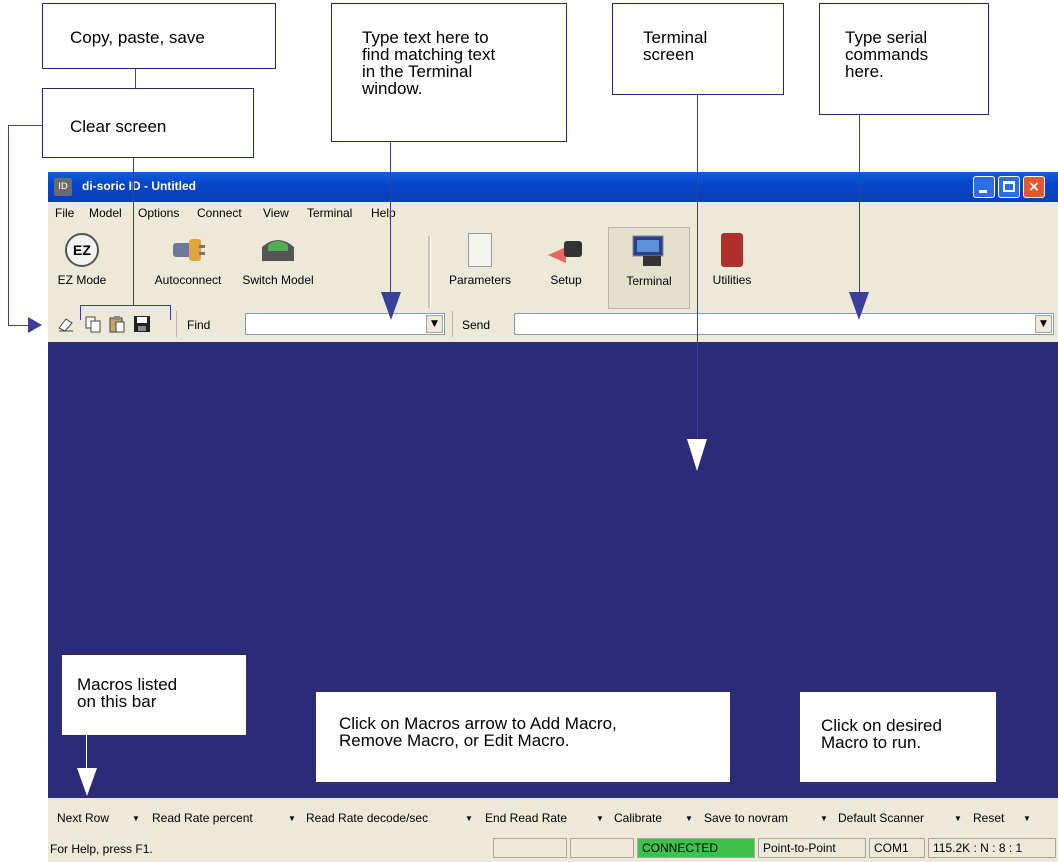 The image size is (1058, 862). What do you see at coordinates (276, 213) in the screenshot?
I see `menu-view: View` at bounding box center [276, 213].